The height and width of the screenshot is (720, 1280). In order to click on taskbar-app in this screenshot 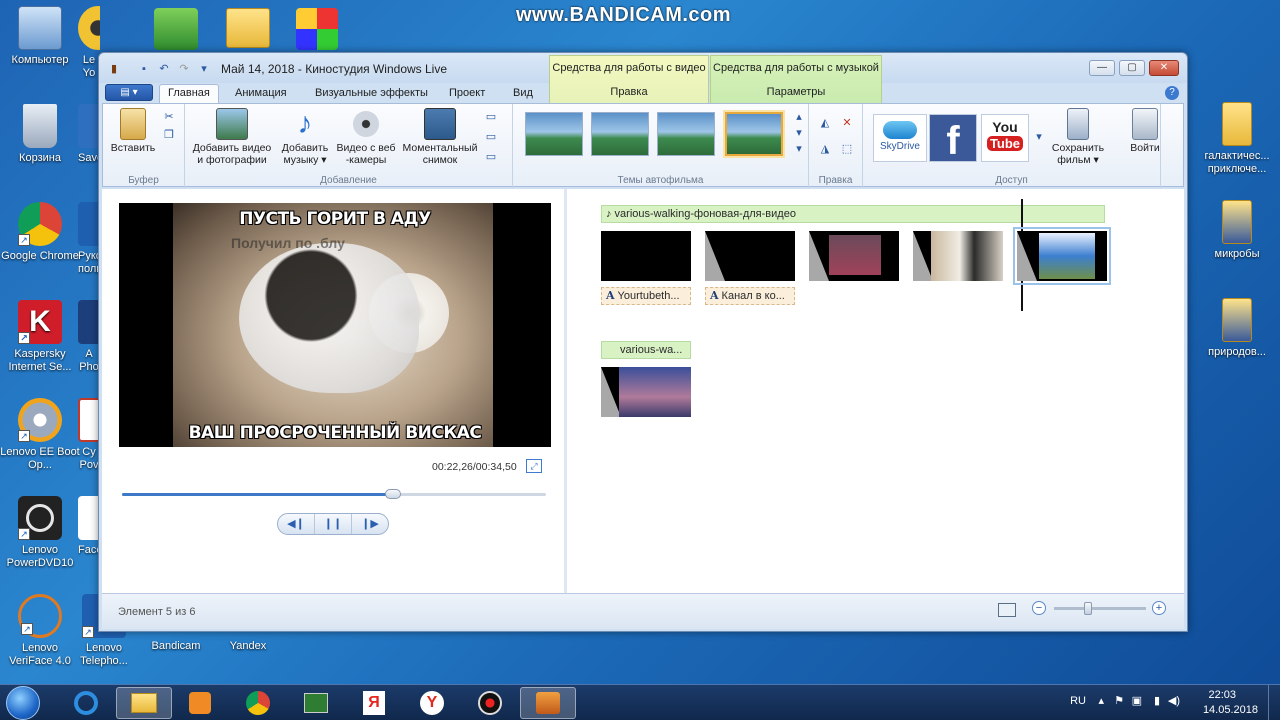, I will do `click(316, 703)`.